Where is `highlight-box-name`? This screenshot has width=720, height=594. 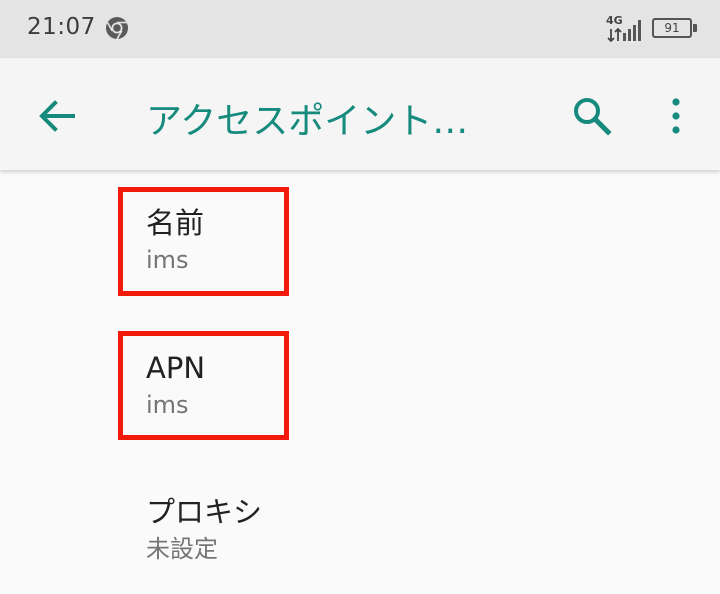 highlight-box-name is located at coordinates (203, 241).